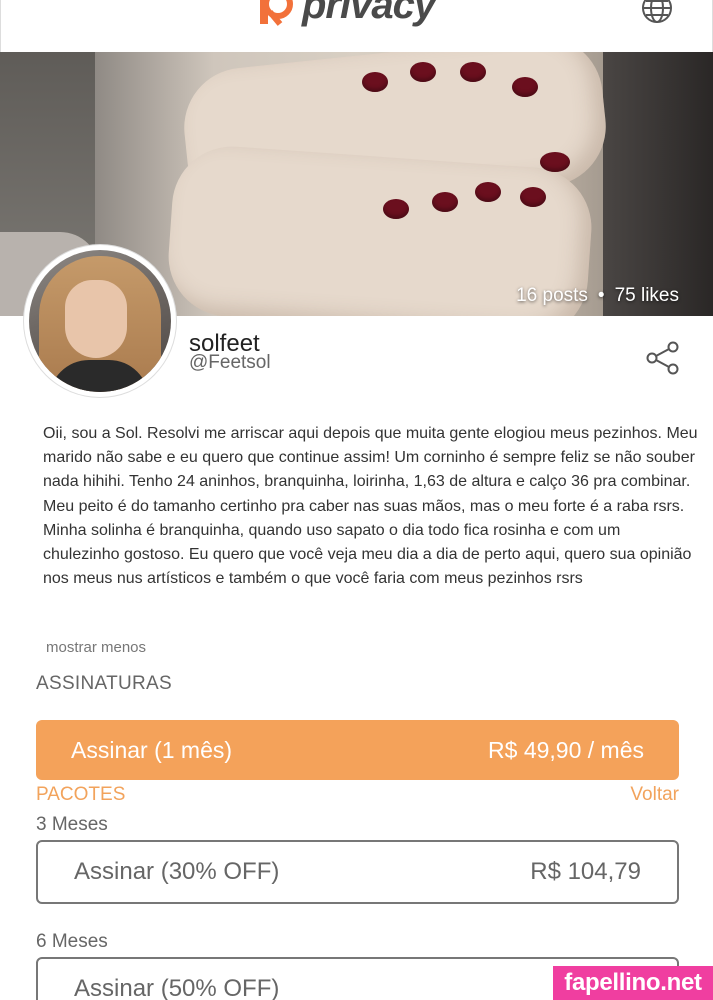 This screenshot has height=1000, width=713. I want to click on package-label: Assinar (30% OFF), so click(177, 871).